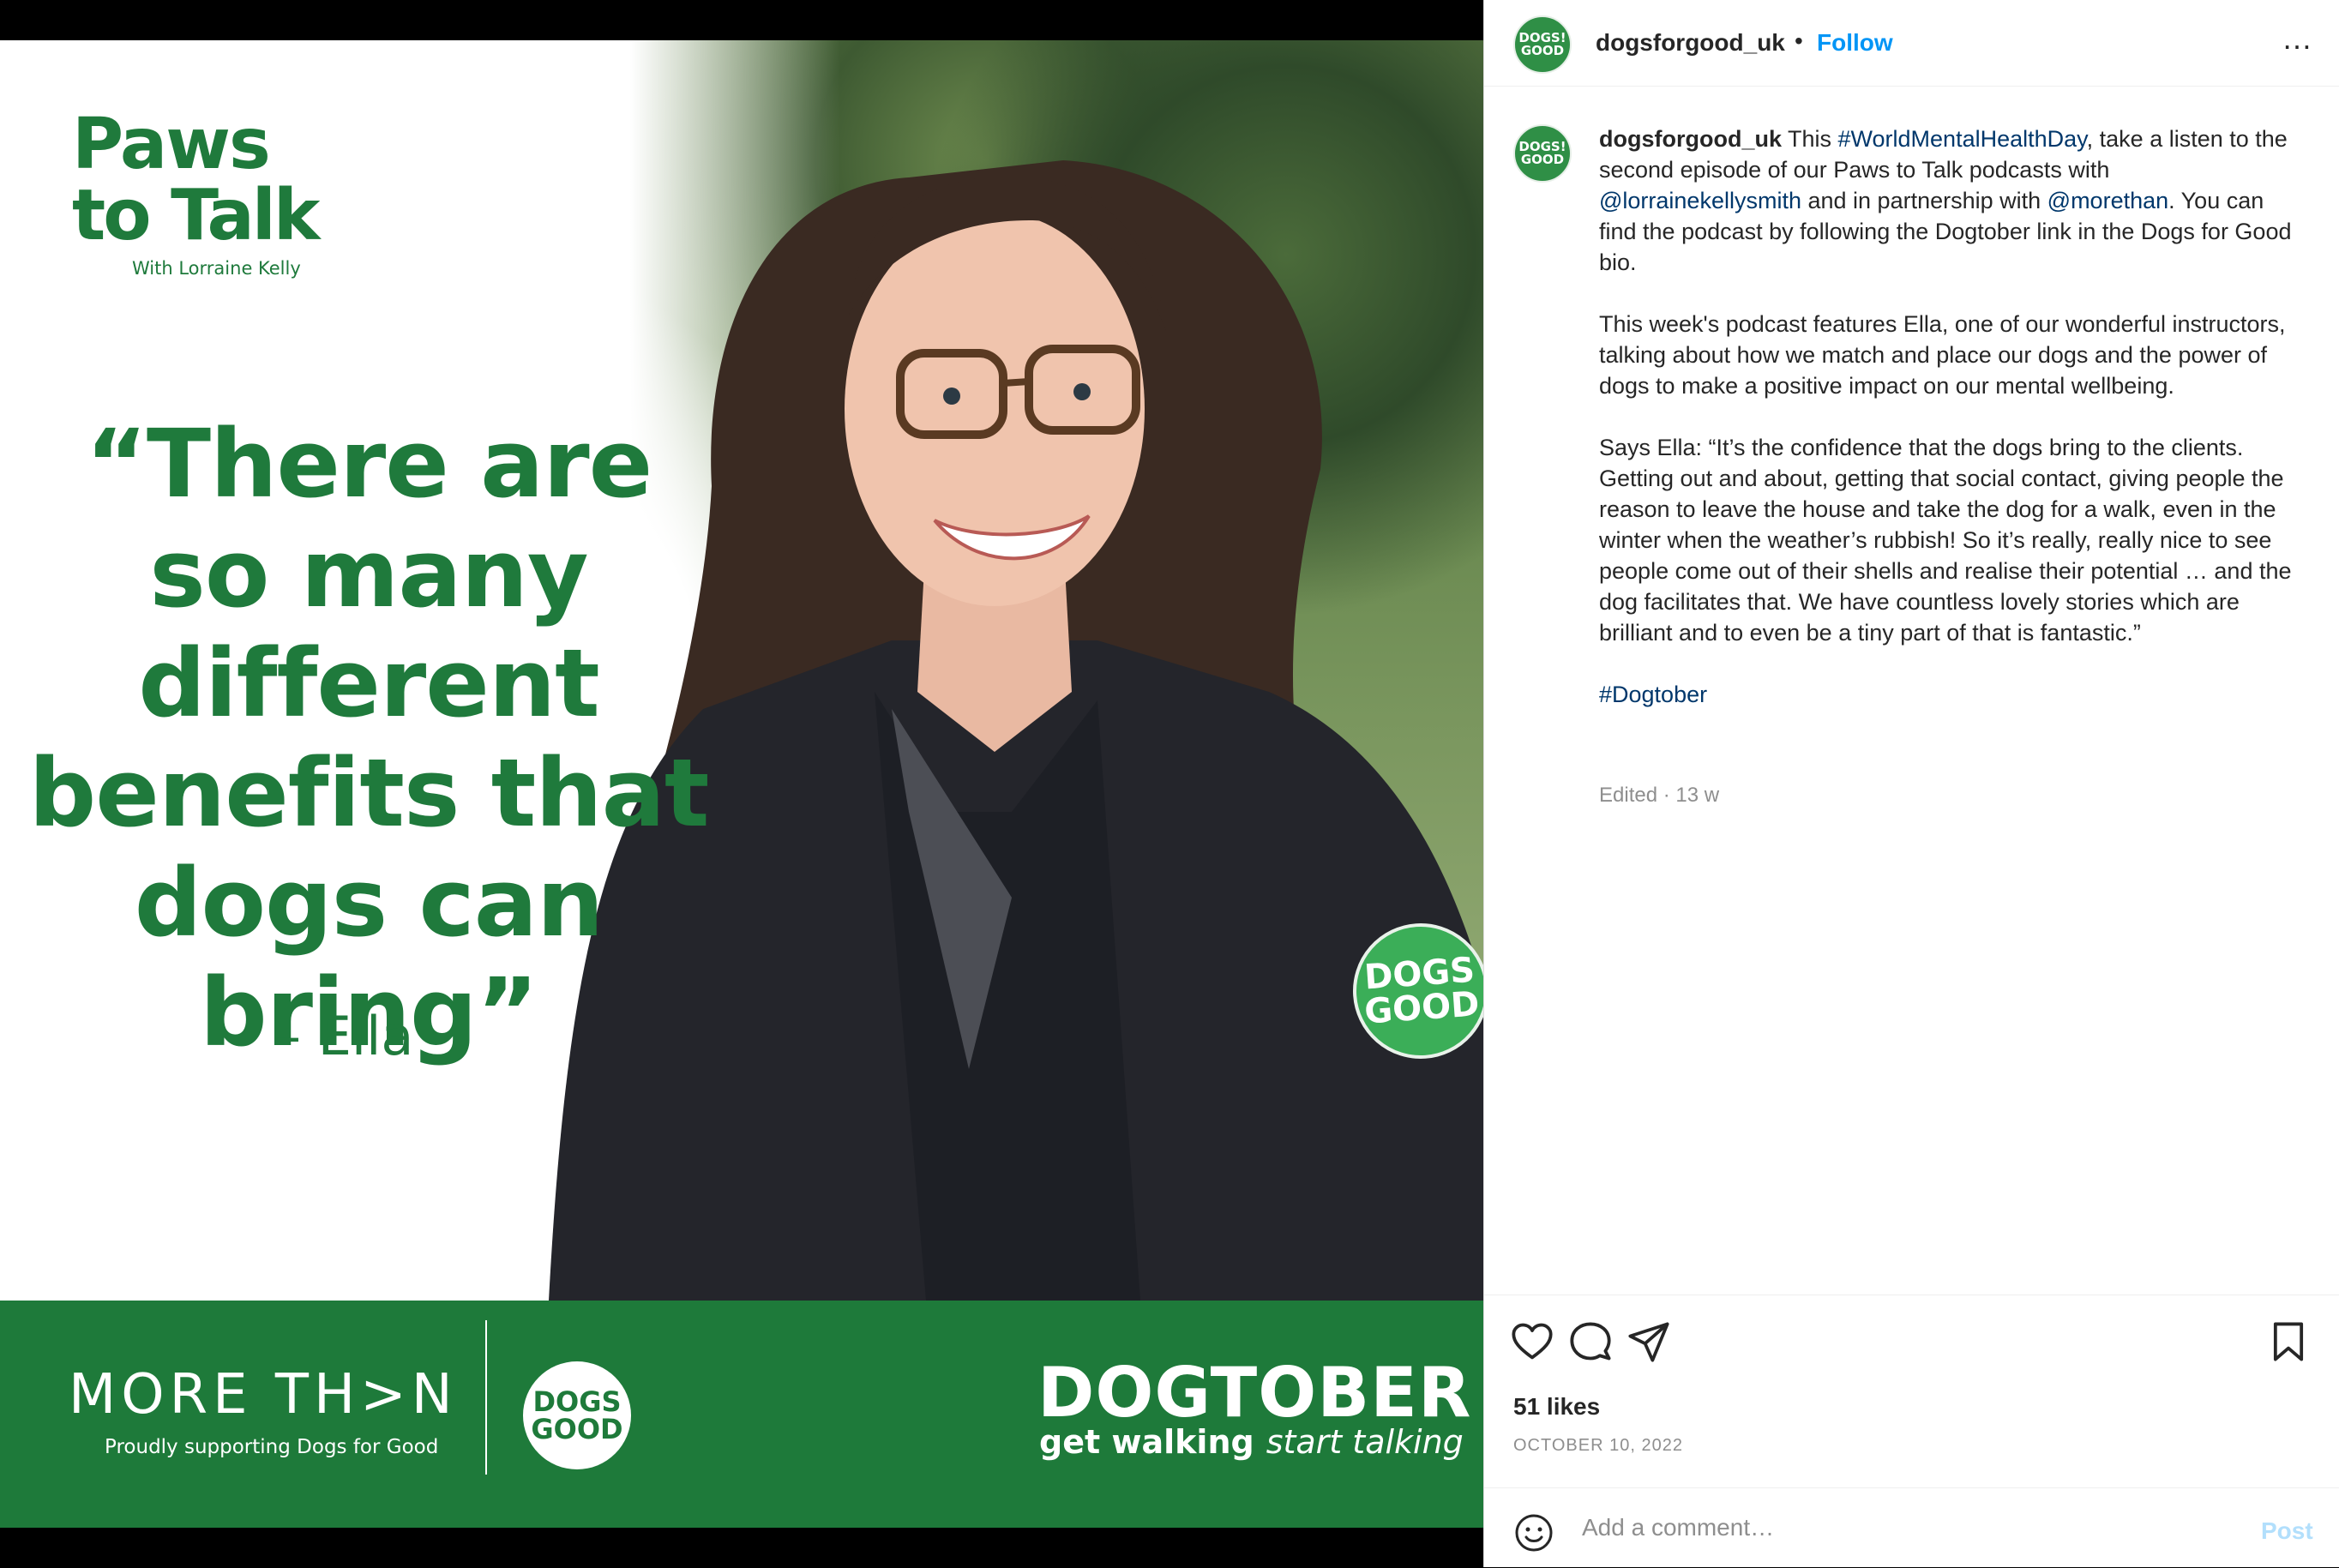 The width and height of the screenshot is (2339, 1568). Describe the element at coordinates (1533, 1532) in the screenshot. I see `emoji-icon` at that location.